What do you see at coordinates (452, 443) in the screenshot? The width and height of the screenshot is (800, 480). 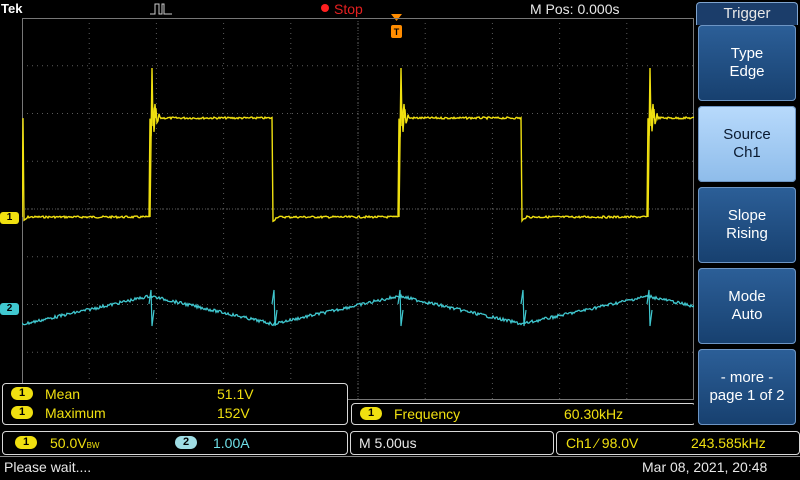 I see `timebase-readout: M 5.00us` at bounding box center [452, 443].